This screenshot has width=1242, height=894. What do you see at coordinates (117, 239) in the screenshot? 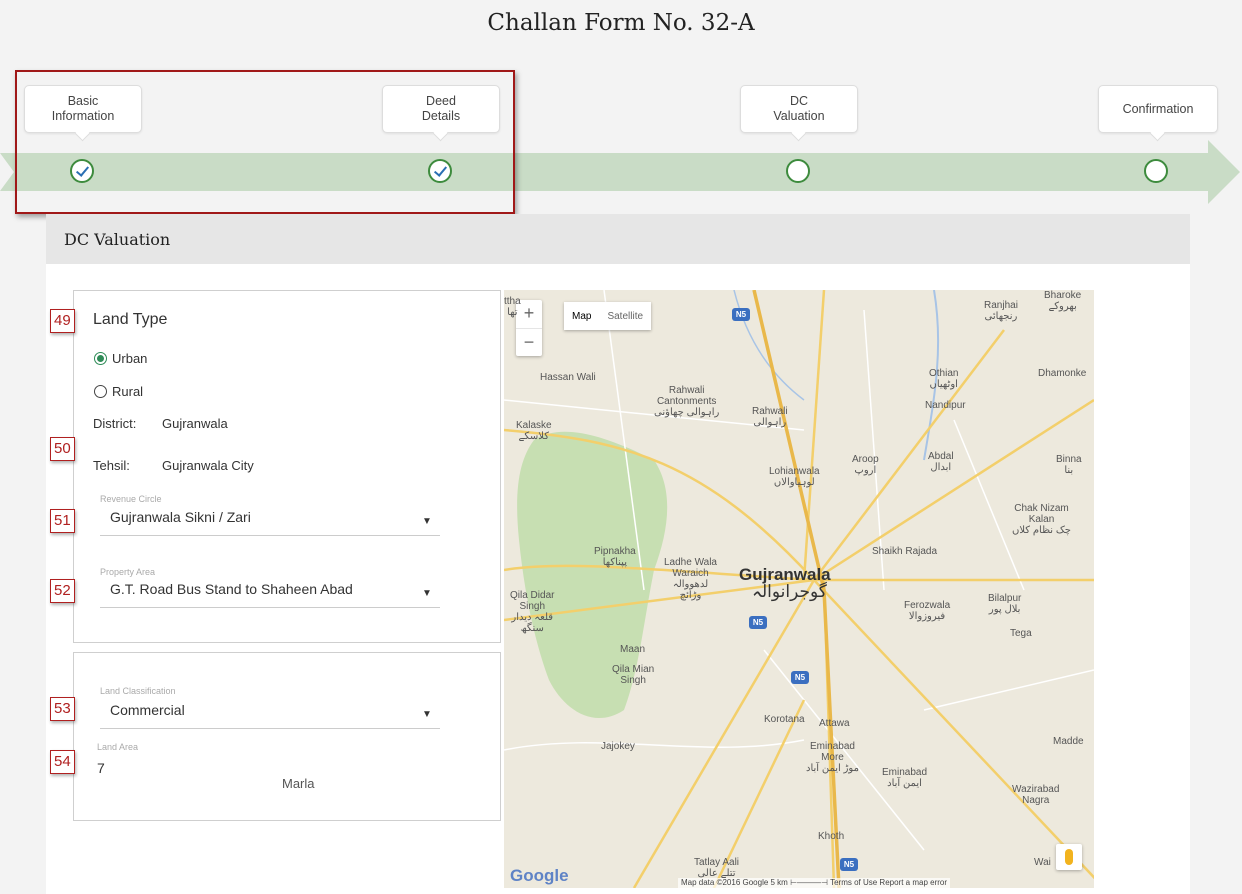
I see `section-title: DC Valuation` at bounding box center [117, 239].